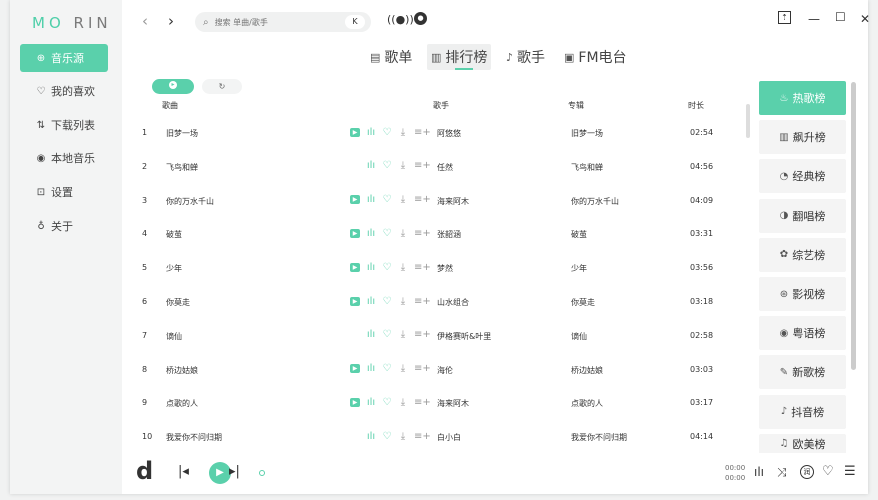 This screenshot has width=878, height=500. What do you see at coordinates (807, 472) in the screenshot?
I see `quality-badge: 润` at bounding box center [807, 472].